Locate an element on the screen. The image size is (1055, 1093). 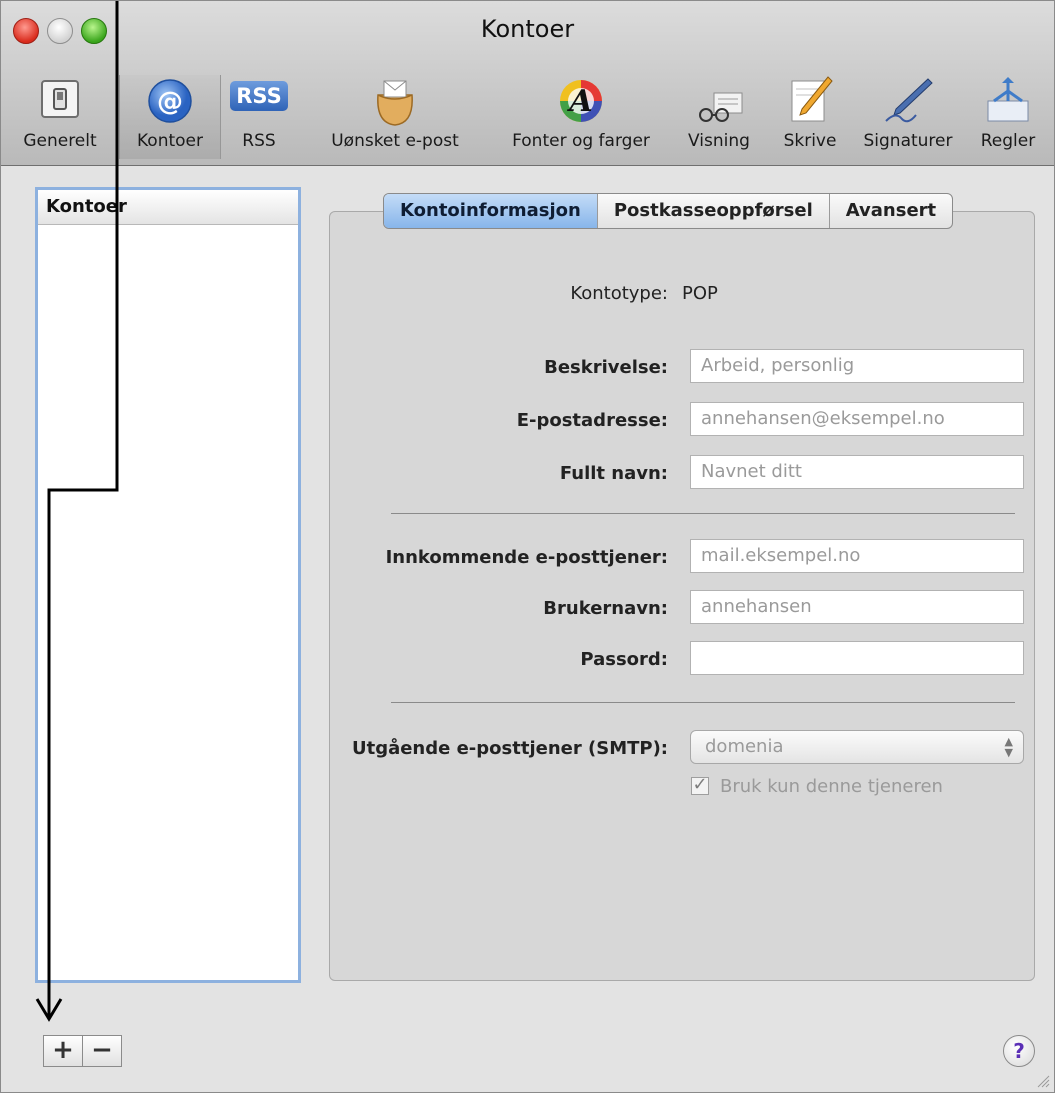
annotation-arrow is located at coordinates (77, 511).